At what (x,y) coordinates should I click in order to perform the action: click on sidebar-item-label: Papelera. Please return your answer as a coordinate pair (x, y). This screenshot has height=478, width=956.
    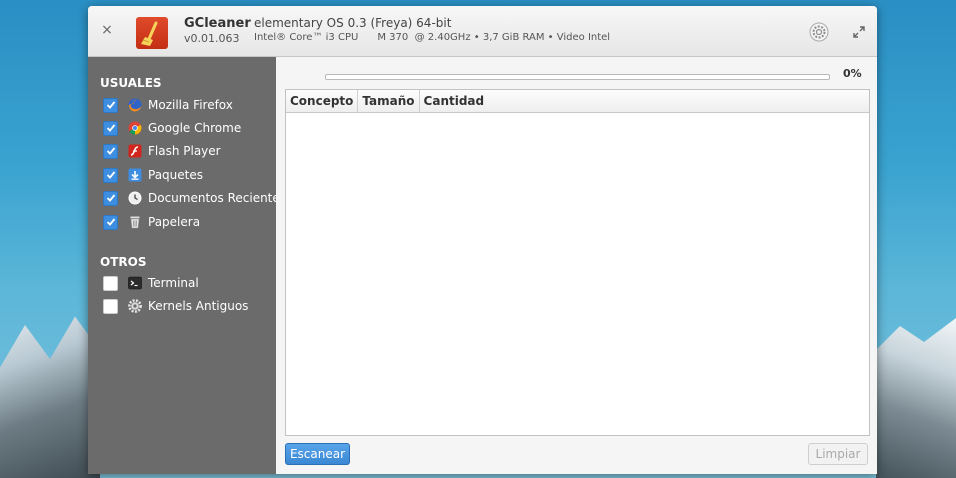
    Looking at the image, I should click on (174, 222).